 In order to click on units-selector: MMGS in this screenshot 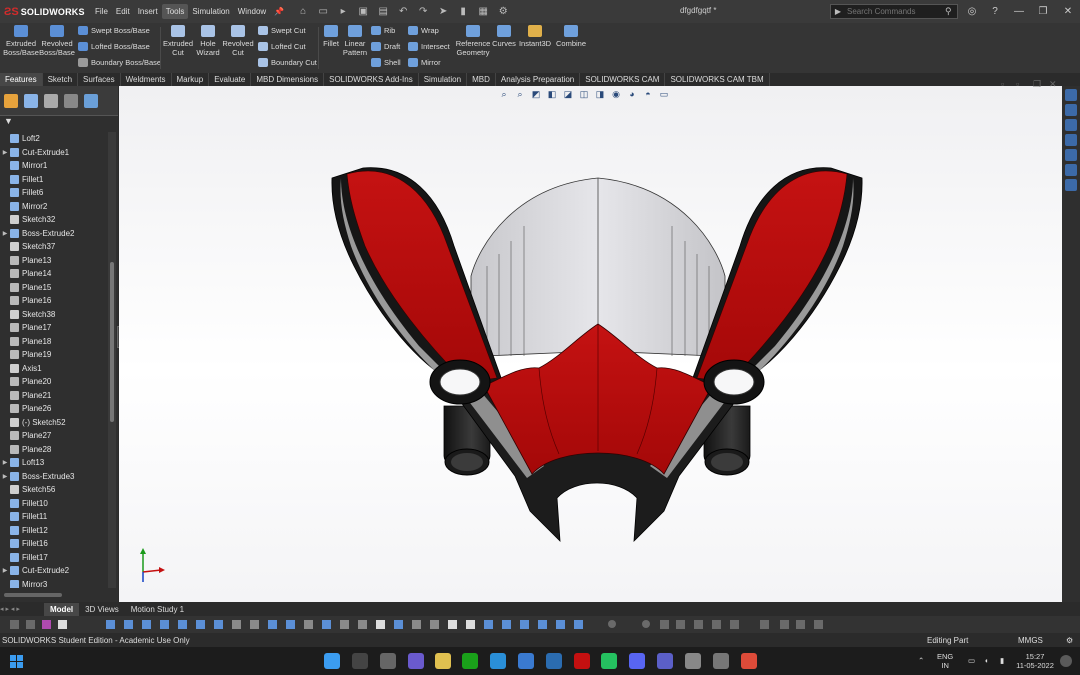, I will do `click(1030, 640)`.